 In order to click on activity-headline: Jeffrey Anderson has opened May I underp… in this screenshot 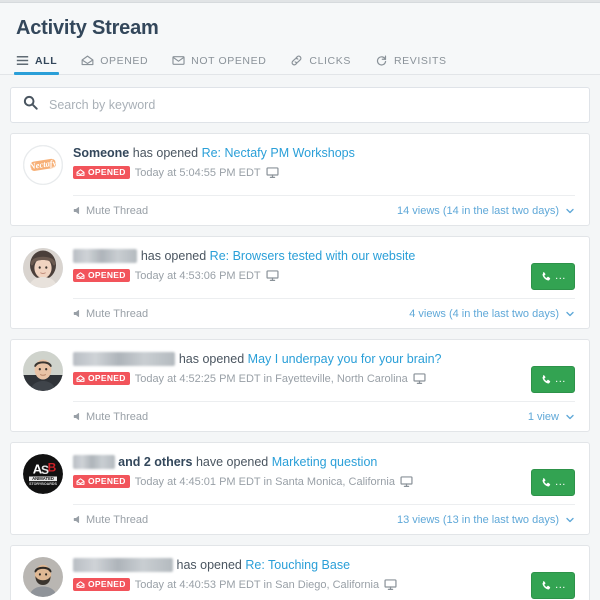, I will do `click(324, 359)`.